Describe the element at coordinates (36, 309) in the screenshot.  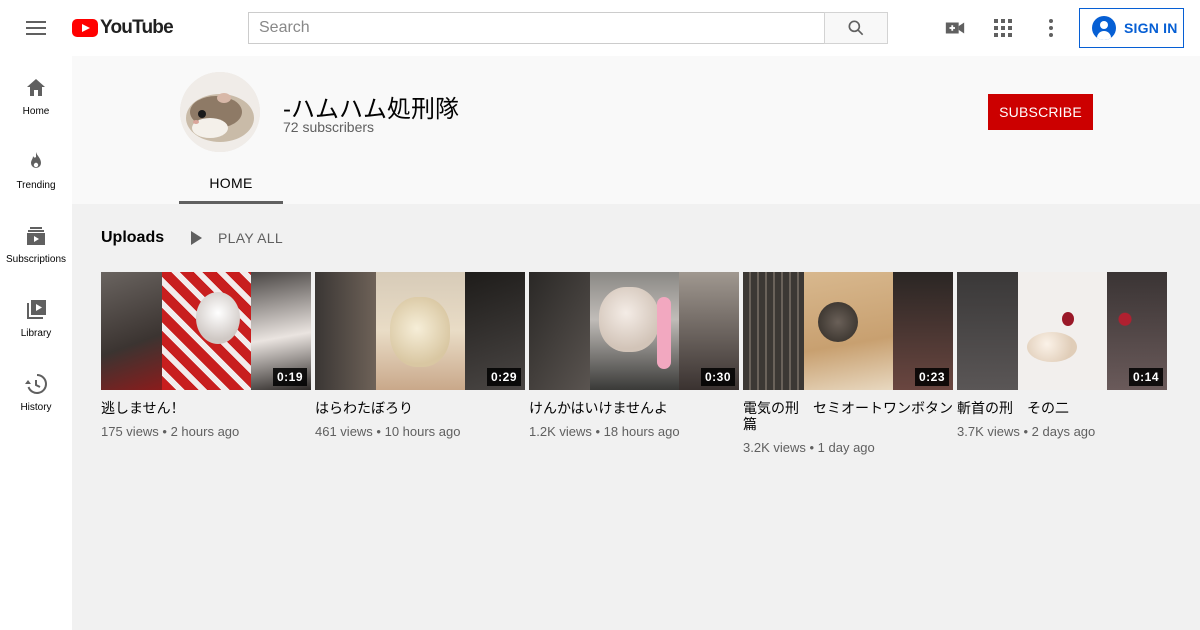
I see `library-icon` at that location.